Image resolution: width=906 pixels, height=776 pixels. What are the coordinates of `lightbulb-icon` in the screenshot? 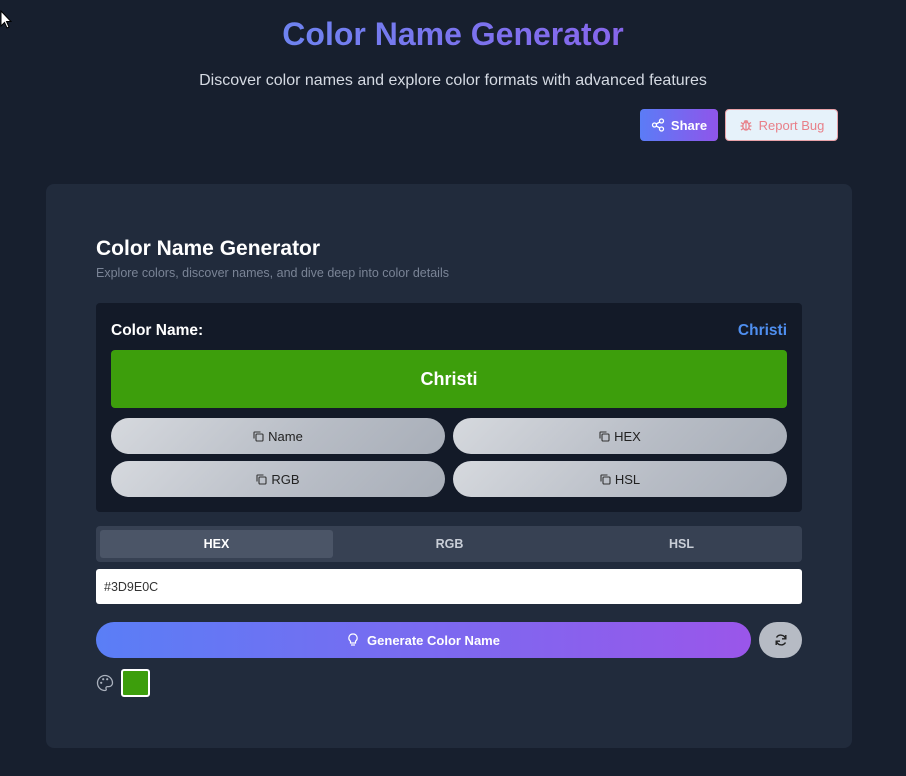 It's located at (353, 639).